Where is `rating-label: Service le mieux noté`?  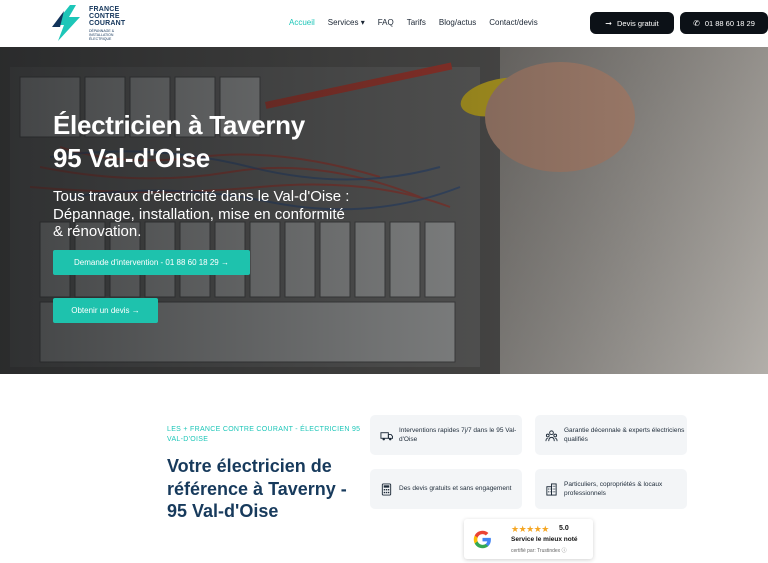
rating-label: Service le mieux noté is located at coordinates (544, 539).